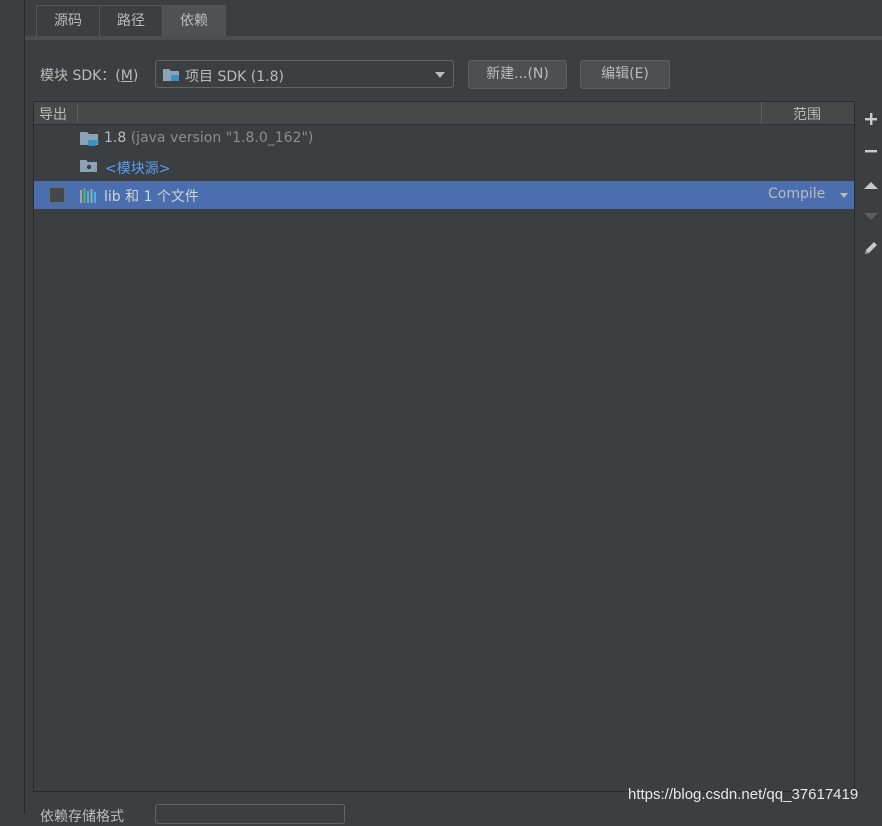 Image resolution: width=882 pixels, height=826 pixels. Describe the element at coordinates (234, 77) in the screenshot. I see `module-sdk-value: 项目 SDK (1.8)` at that location.